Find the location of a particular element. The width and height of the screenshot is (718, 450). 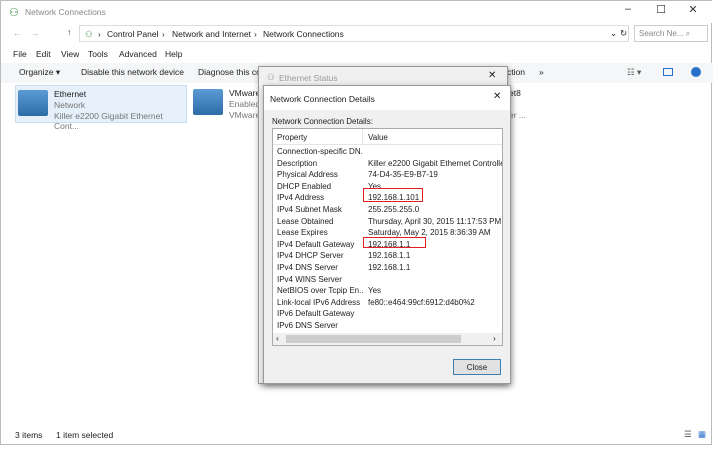

details-label: Network Connection Details: is located at coordinates (322, 121).